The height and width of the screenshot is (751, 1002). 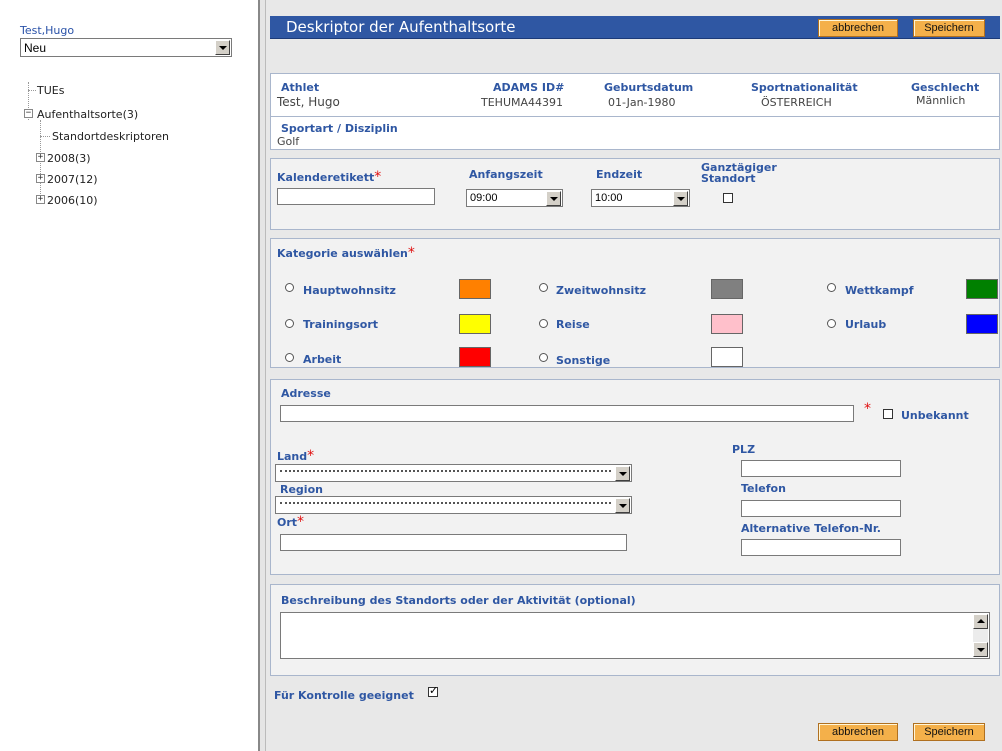 I want to click on adams-id-value: TEHUMA44391, so click(x=522, y=102).